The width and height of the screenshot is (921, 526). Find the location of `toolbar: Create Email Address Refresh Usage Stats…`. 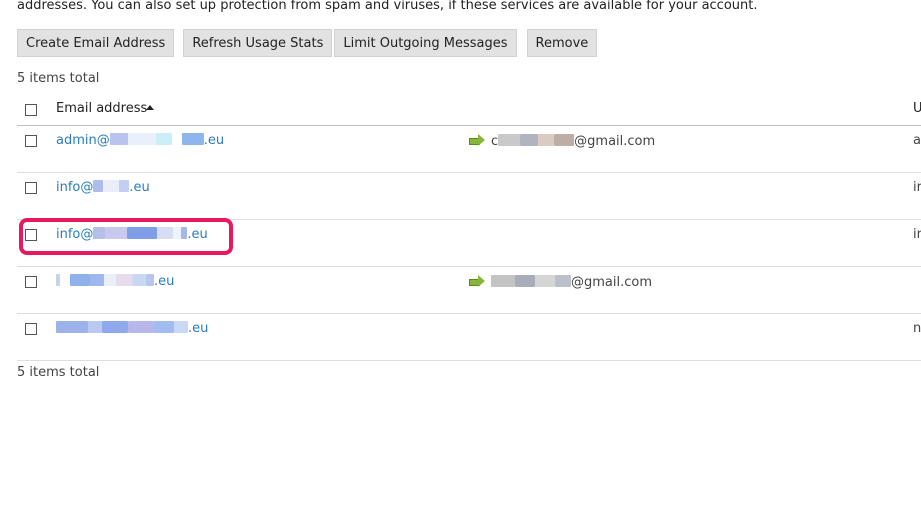

toolbar: Create Email Address Refresh Usage Stats… is located at coordinates (307, 43).